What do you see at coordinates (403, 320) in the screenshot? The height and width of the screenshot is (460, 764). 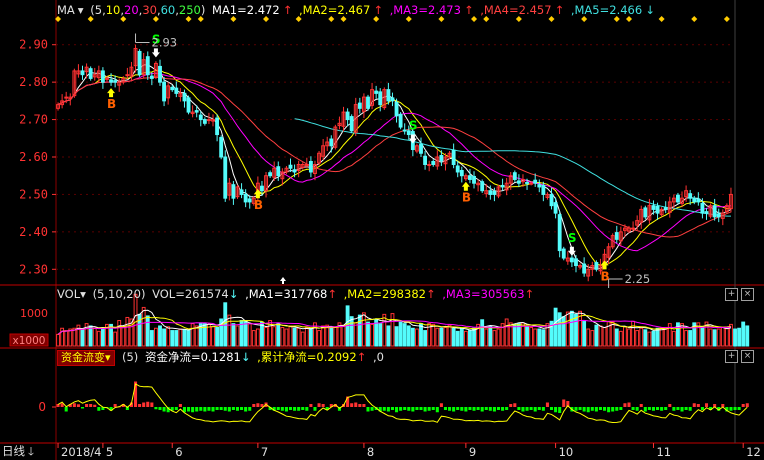 I see `volume-bars` at bounding box center [403, 320].